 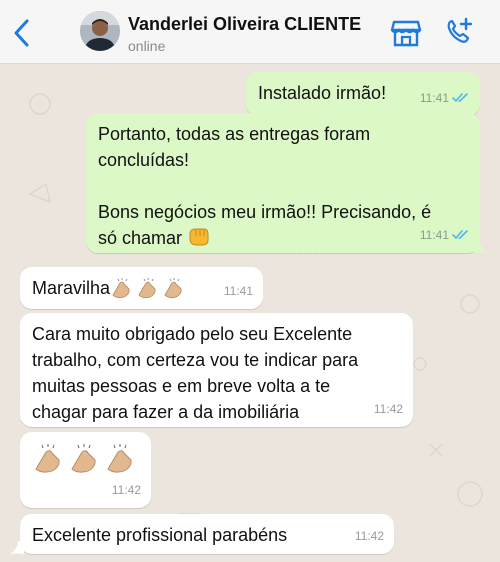 I want to click on message-bubble-incoming: Excelente profissional parabéns 11:42, so click(x=207, y=534).